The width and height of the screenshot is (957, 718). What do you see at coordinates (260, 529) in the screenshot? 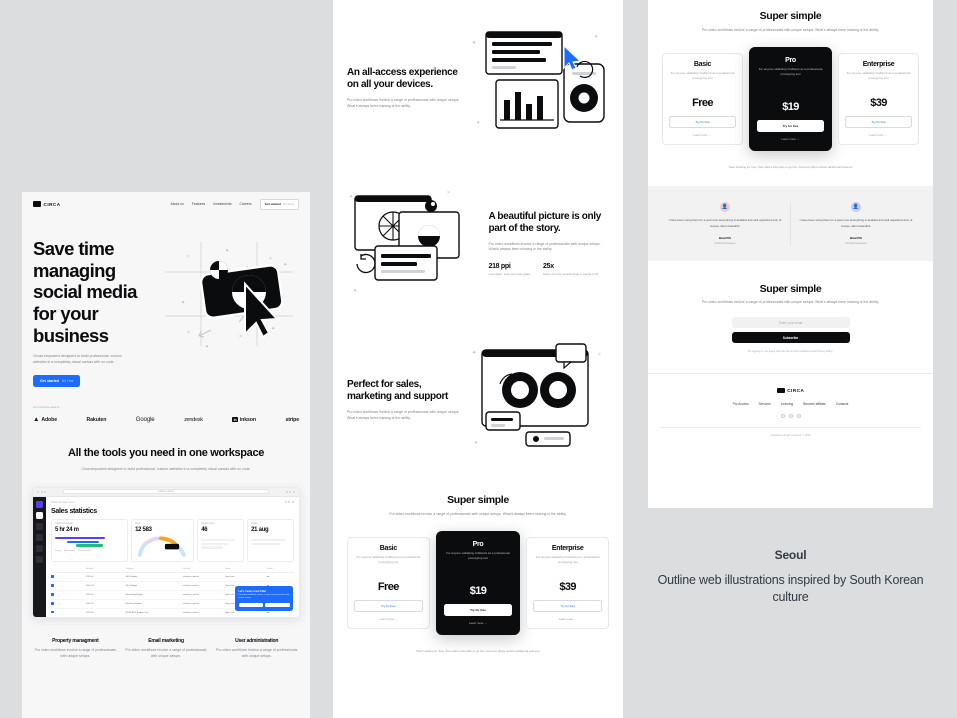
I see `stat-value: 21 aug` at bounding box center [260, 529].